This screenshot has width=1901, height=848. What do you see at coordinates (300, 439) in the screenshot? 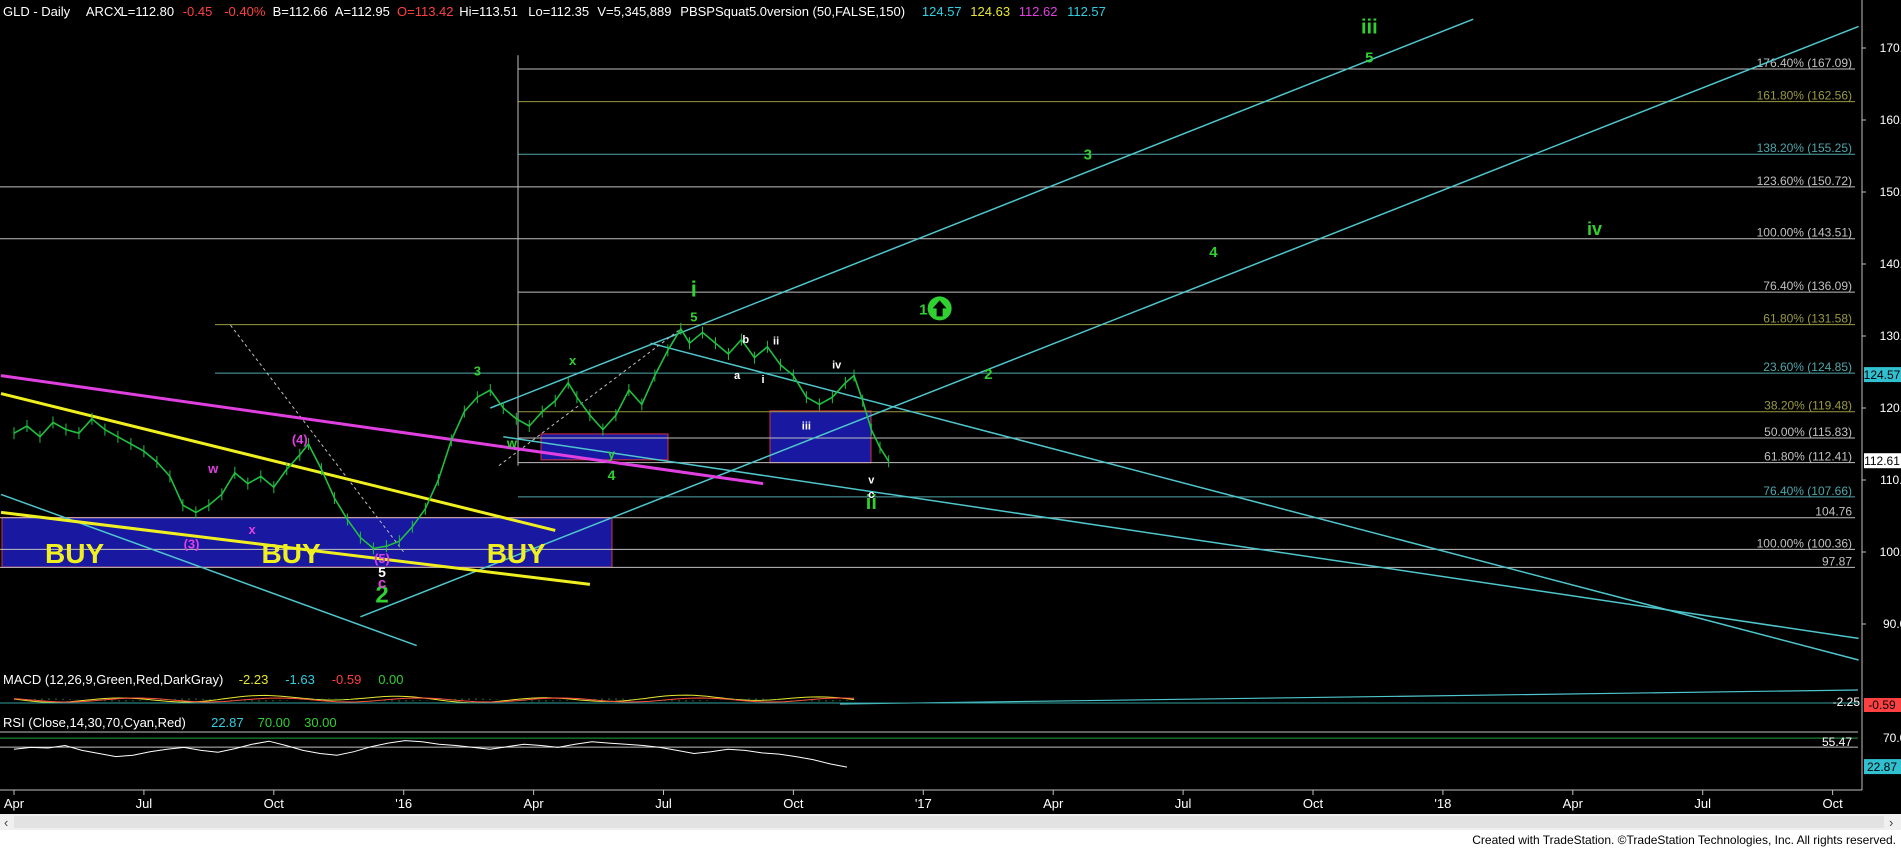
I see `wave-label: (4)` at bounding box center [300, 439].